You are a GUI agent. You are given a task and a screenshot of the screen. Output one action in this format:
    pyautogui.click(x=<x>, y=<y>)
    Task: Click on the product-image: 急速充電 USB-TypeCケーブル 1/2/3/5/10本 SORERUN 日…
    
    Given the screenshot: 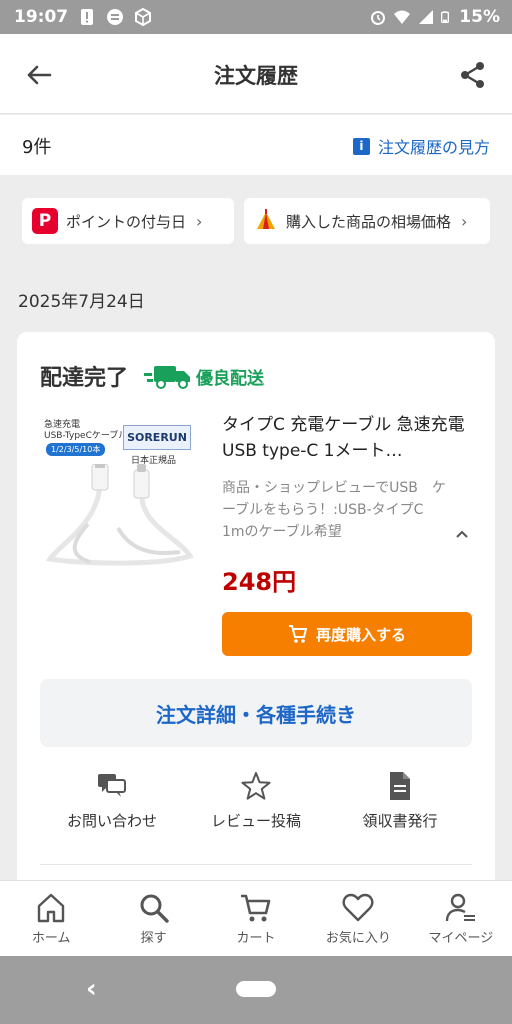 What is the action you would take?
    pyautogui.click(x=120, y=494)
    